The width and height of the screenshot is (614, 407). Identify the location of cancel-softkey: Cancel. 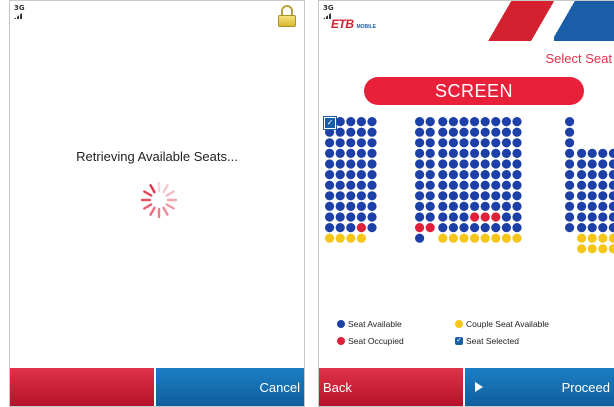
(230, 387).